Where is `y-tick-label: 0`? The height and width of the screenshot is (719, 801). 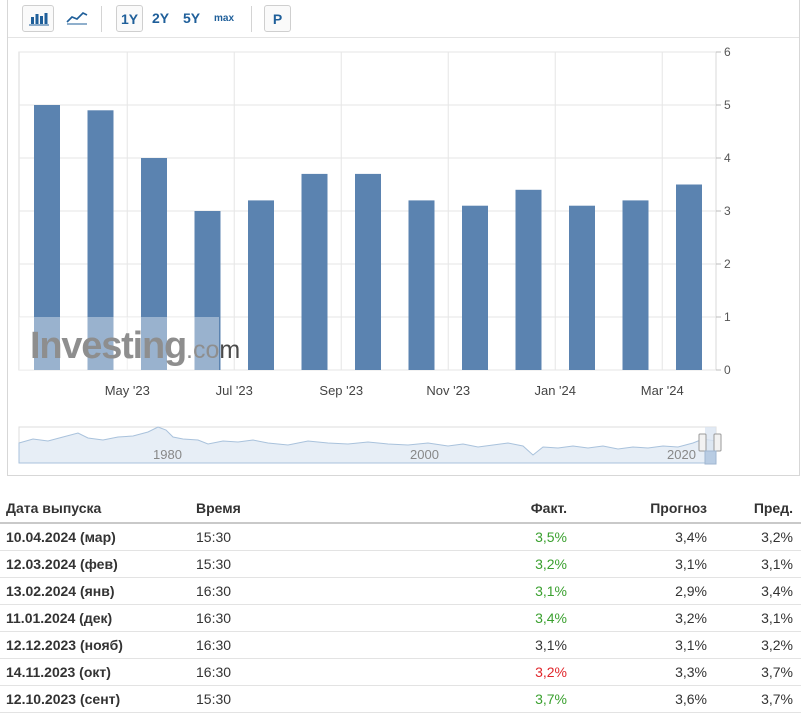
y-tick-label: 0 is located at coordinates (727, 370).